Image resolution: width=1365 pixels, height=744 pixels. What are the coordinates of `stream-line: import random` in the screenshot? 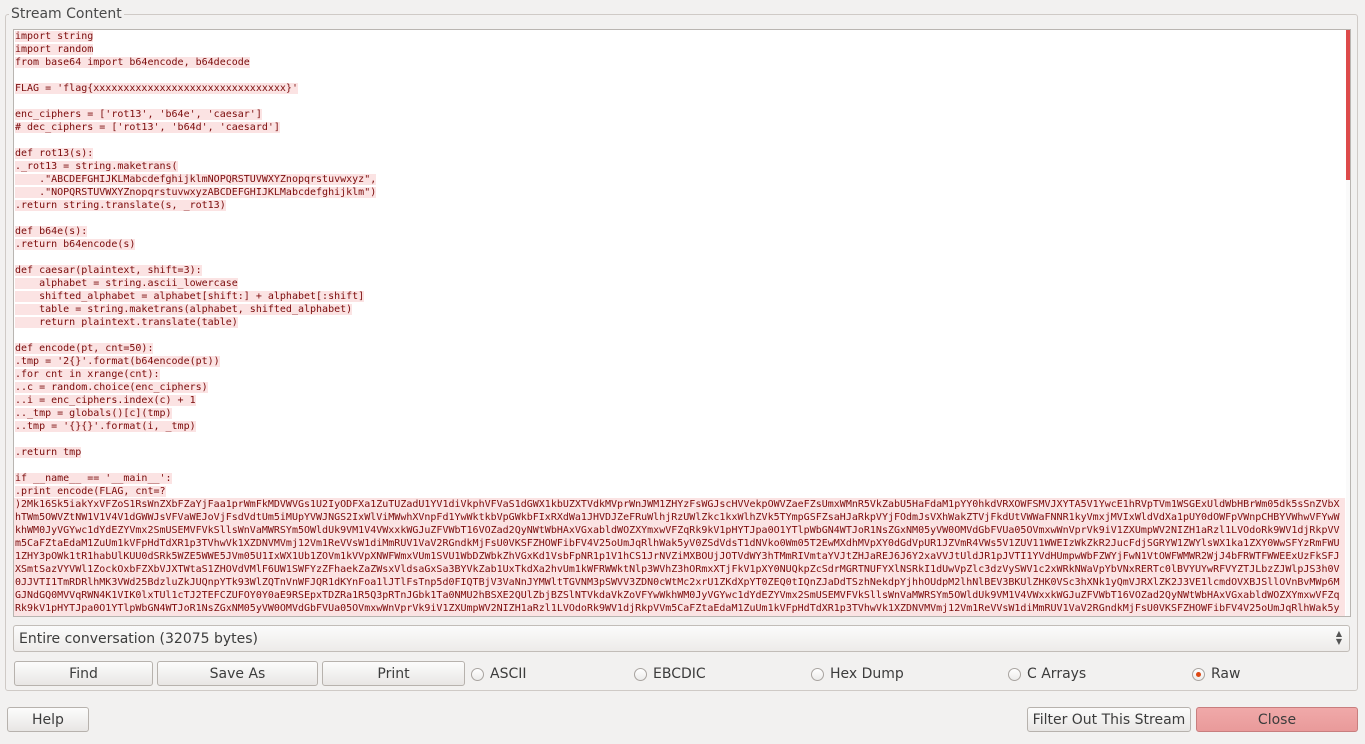 It's located at (54, 49).